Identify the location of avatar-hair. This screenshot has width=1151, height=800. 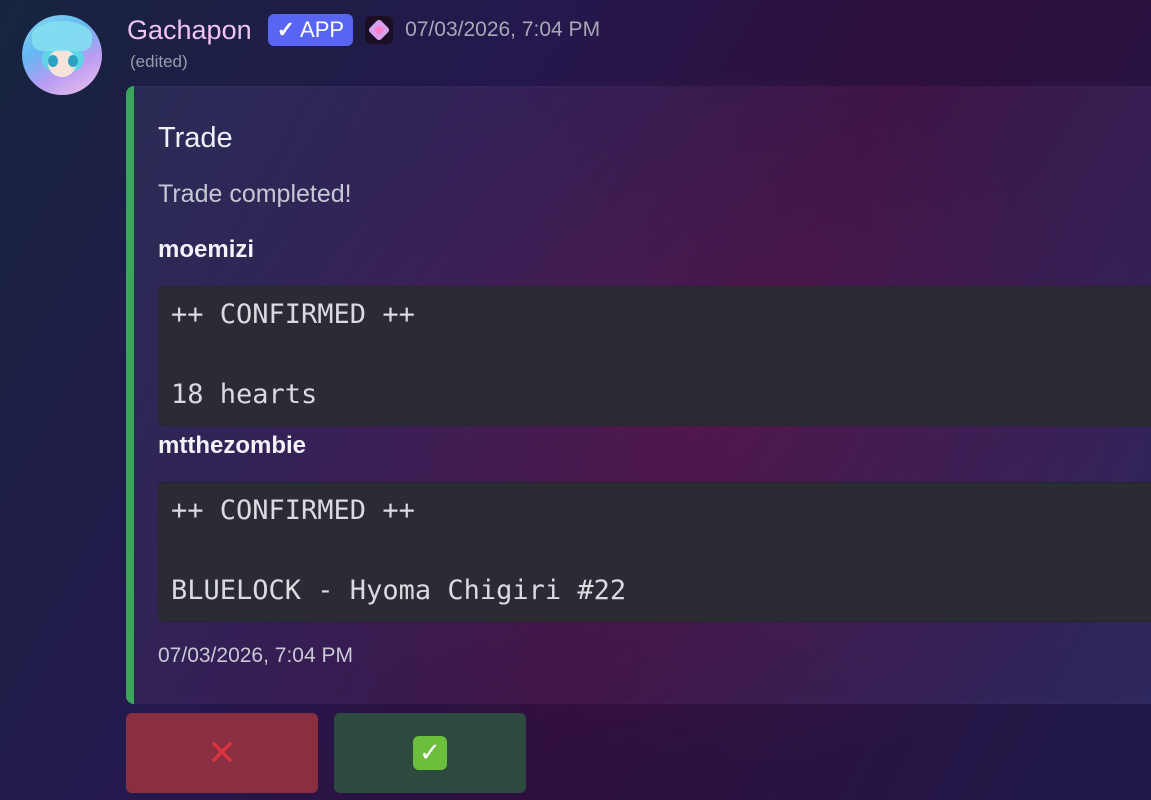
(62, 36).